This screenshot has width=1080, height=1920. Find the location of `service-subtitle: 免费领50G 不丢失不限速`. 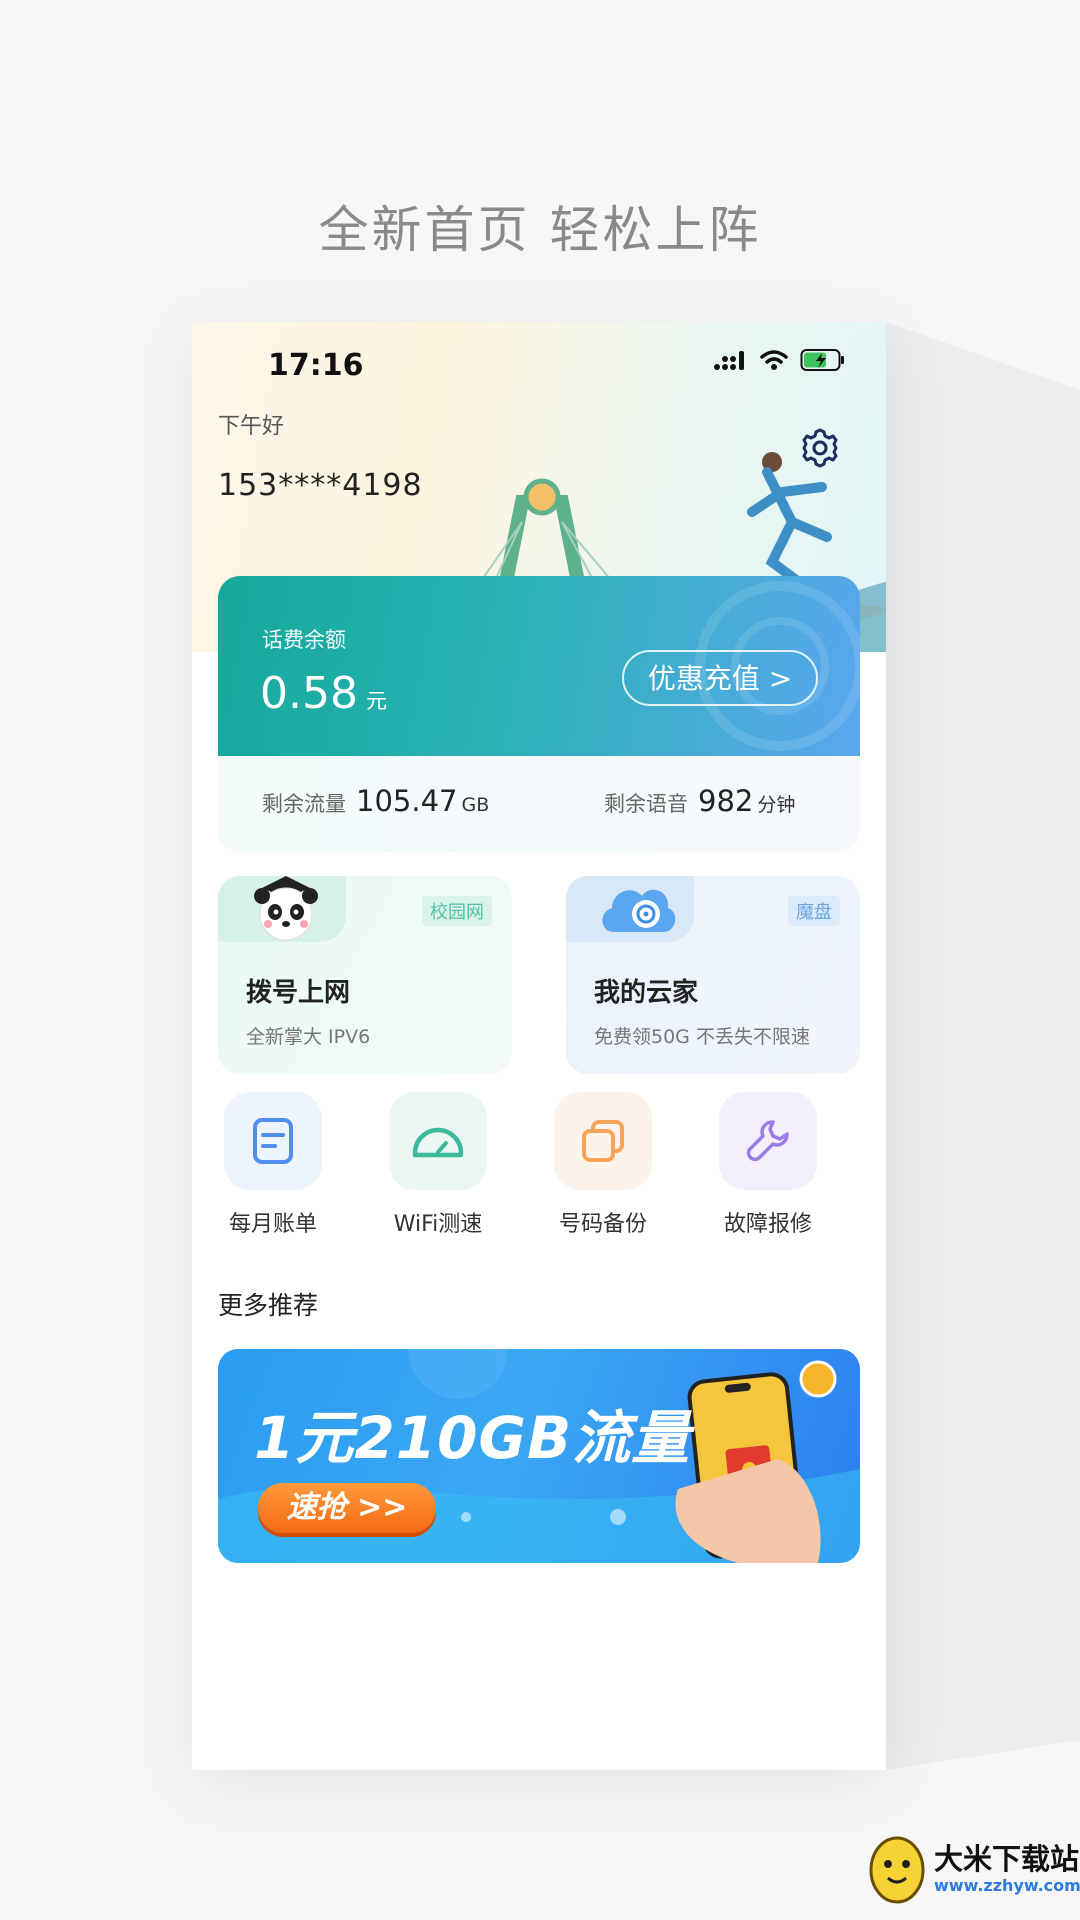

service-subtitle: 免费领50G 不丢失不限速 is located at coordinates (702, 1037).